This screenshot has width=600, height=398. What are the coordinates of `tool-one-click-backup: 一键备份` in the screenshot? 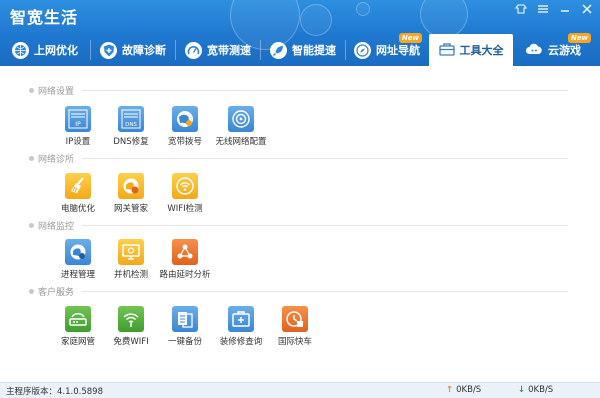 It's located at (185, 326).